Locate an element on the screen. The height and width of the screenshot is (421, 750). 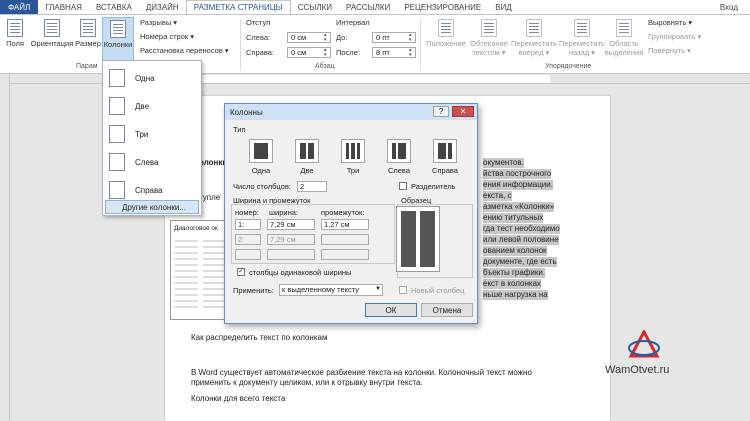
size-button: Размер is located at coordinates (88, 33).